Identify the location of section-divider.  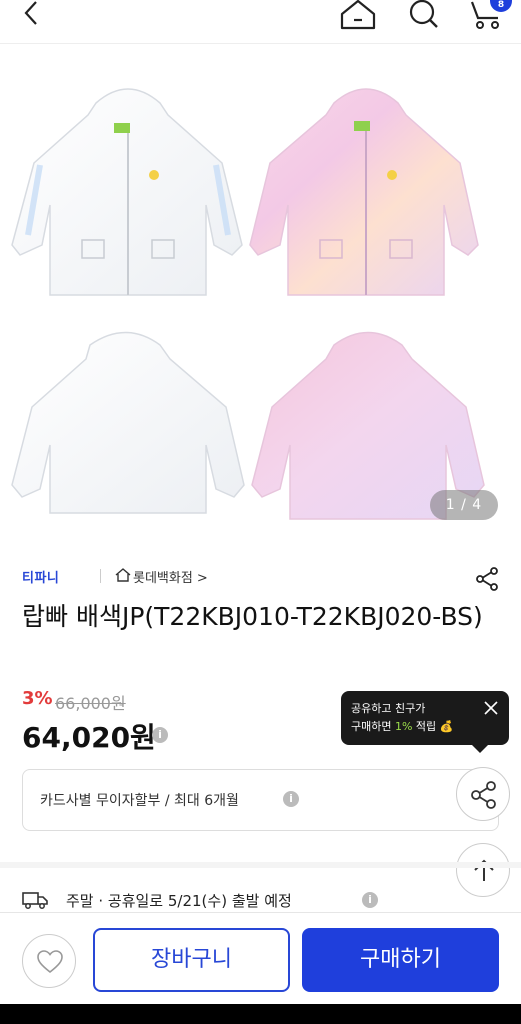
(260, 865).